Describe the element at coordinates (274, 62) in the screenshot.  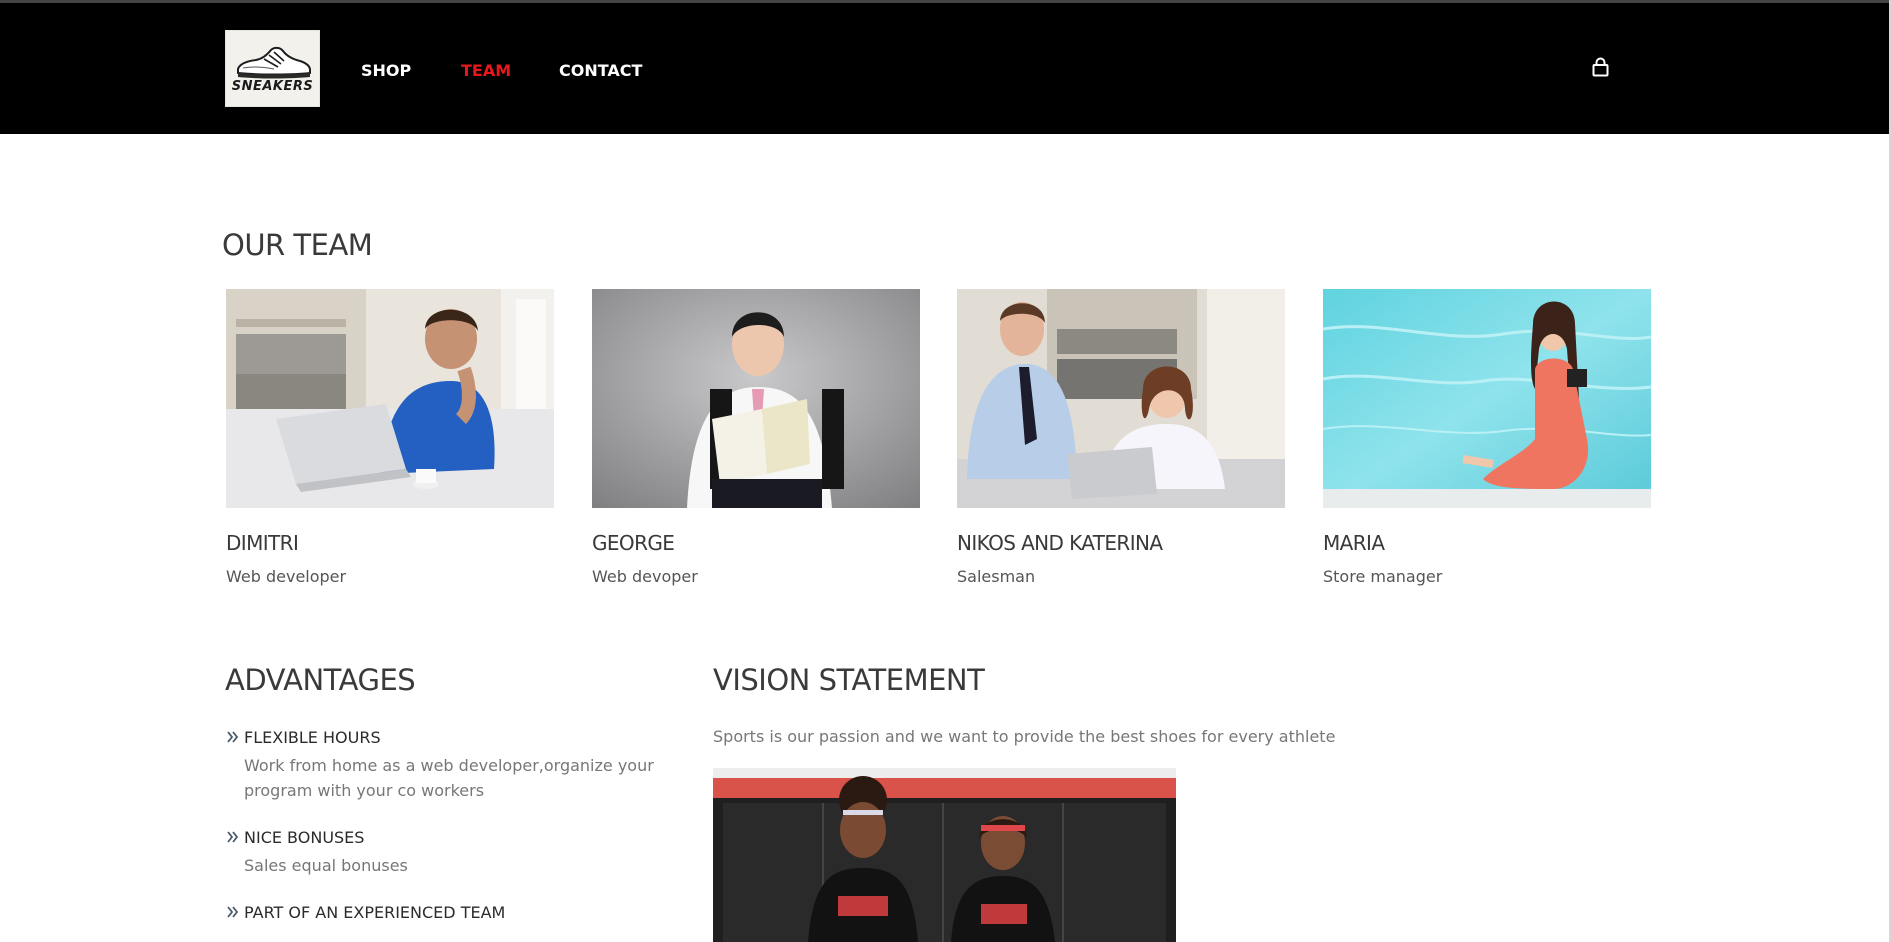
I see `sneaker-icon` at that location.